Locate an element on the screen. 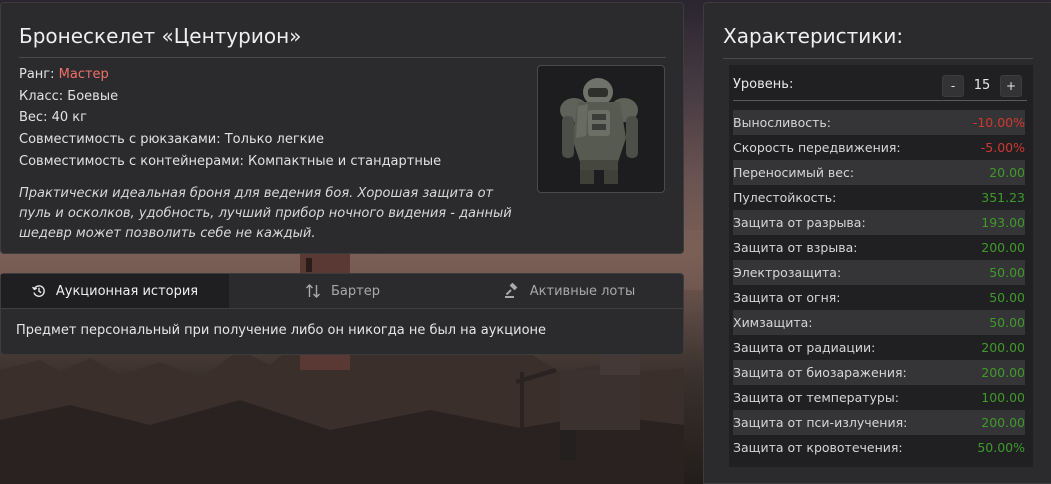 This screenshot has width=1051, height=484. stat-row: Выносливость: -10.00% is located at coordinates (879, 122).